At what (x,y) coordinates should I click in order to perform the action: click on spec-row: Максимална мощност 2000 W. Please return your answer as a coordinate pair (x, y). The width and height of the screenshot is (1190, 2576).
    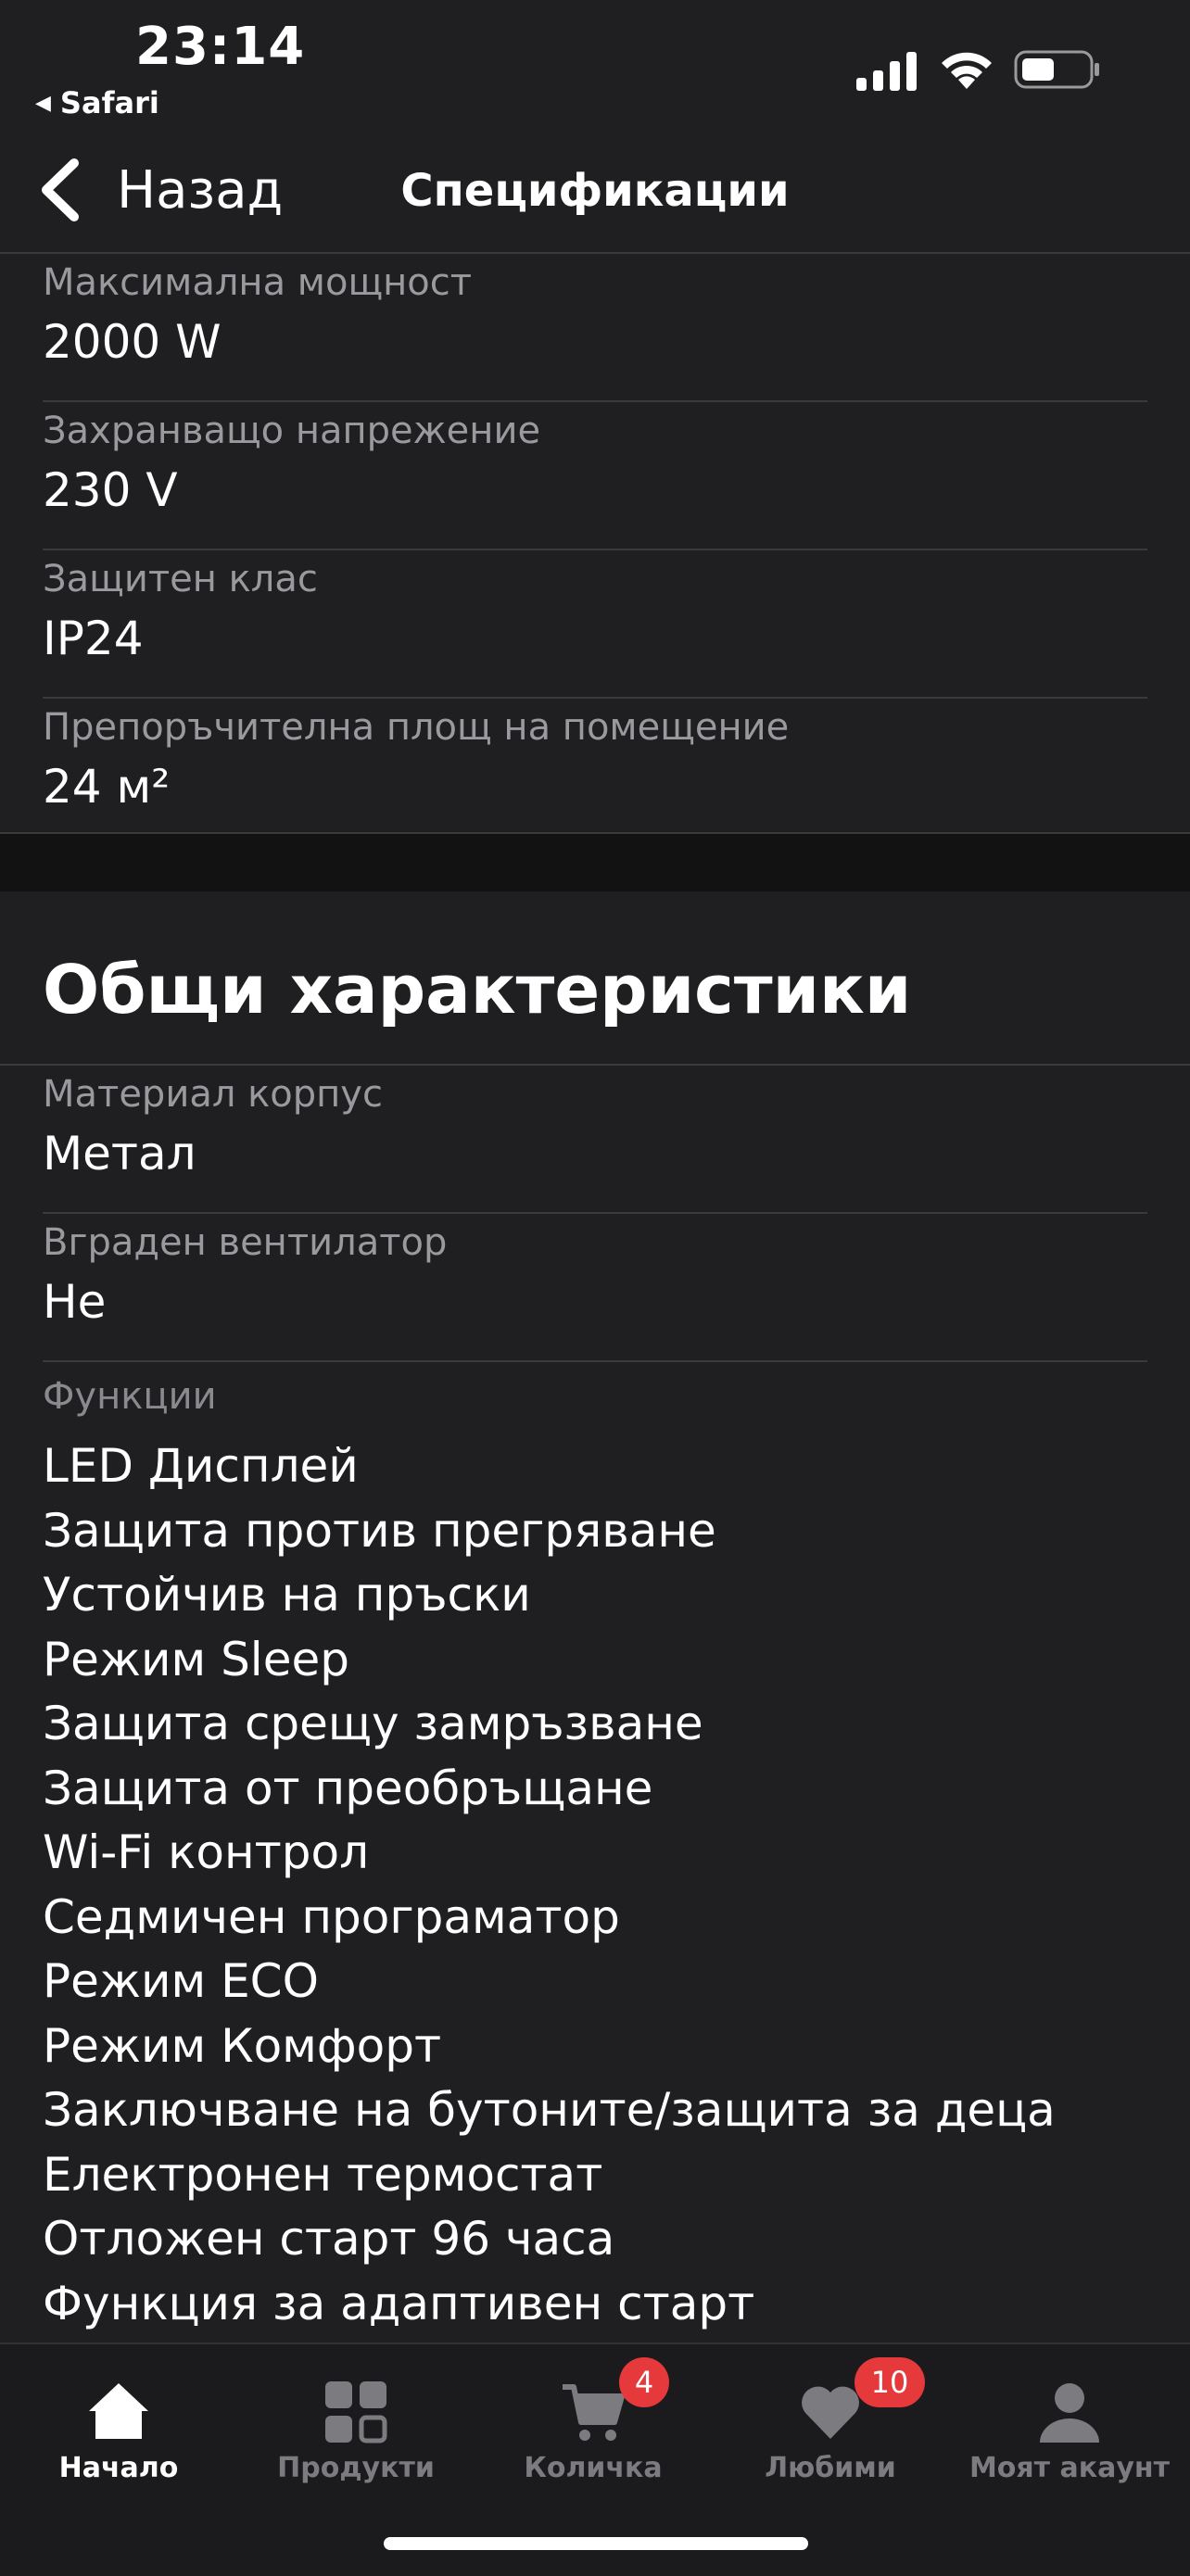
    Looking at the image, I should click on (595, 328).